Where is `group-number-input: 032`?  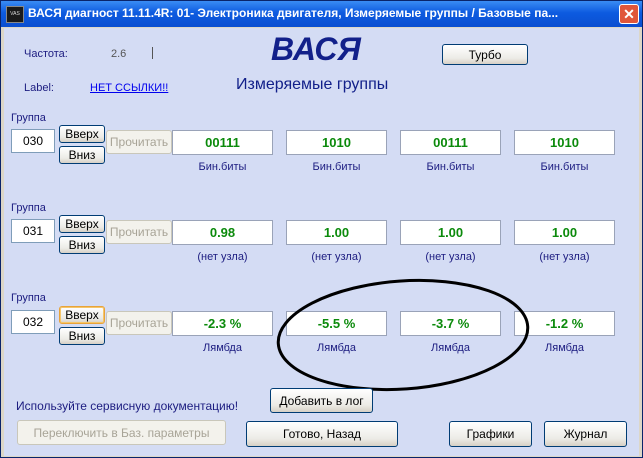 group-number-input: 032 is located at coordinates (33, 322).